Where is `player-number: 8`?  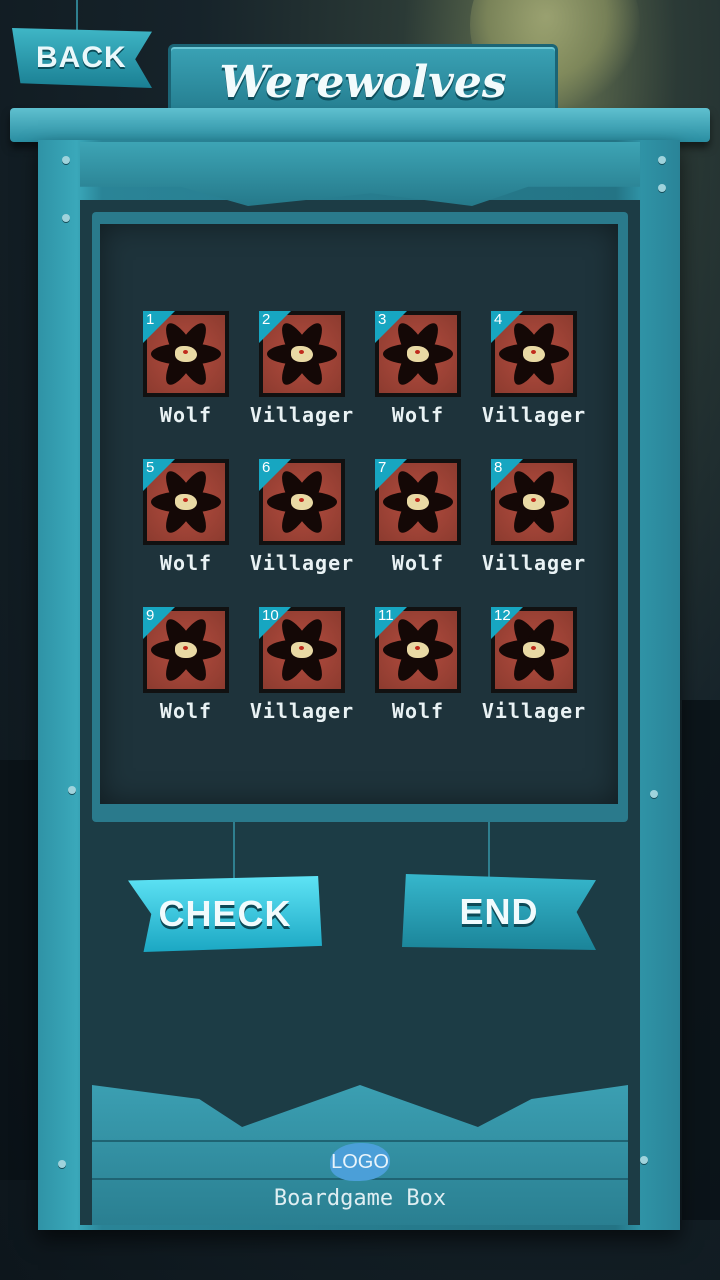 player-number: 8 is located at coordinates (498, 467).